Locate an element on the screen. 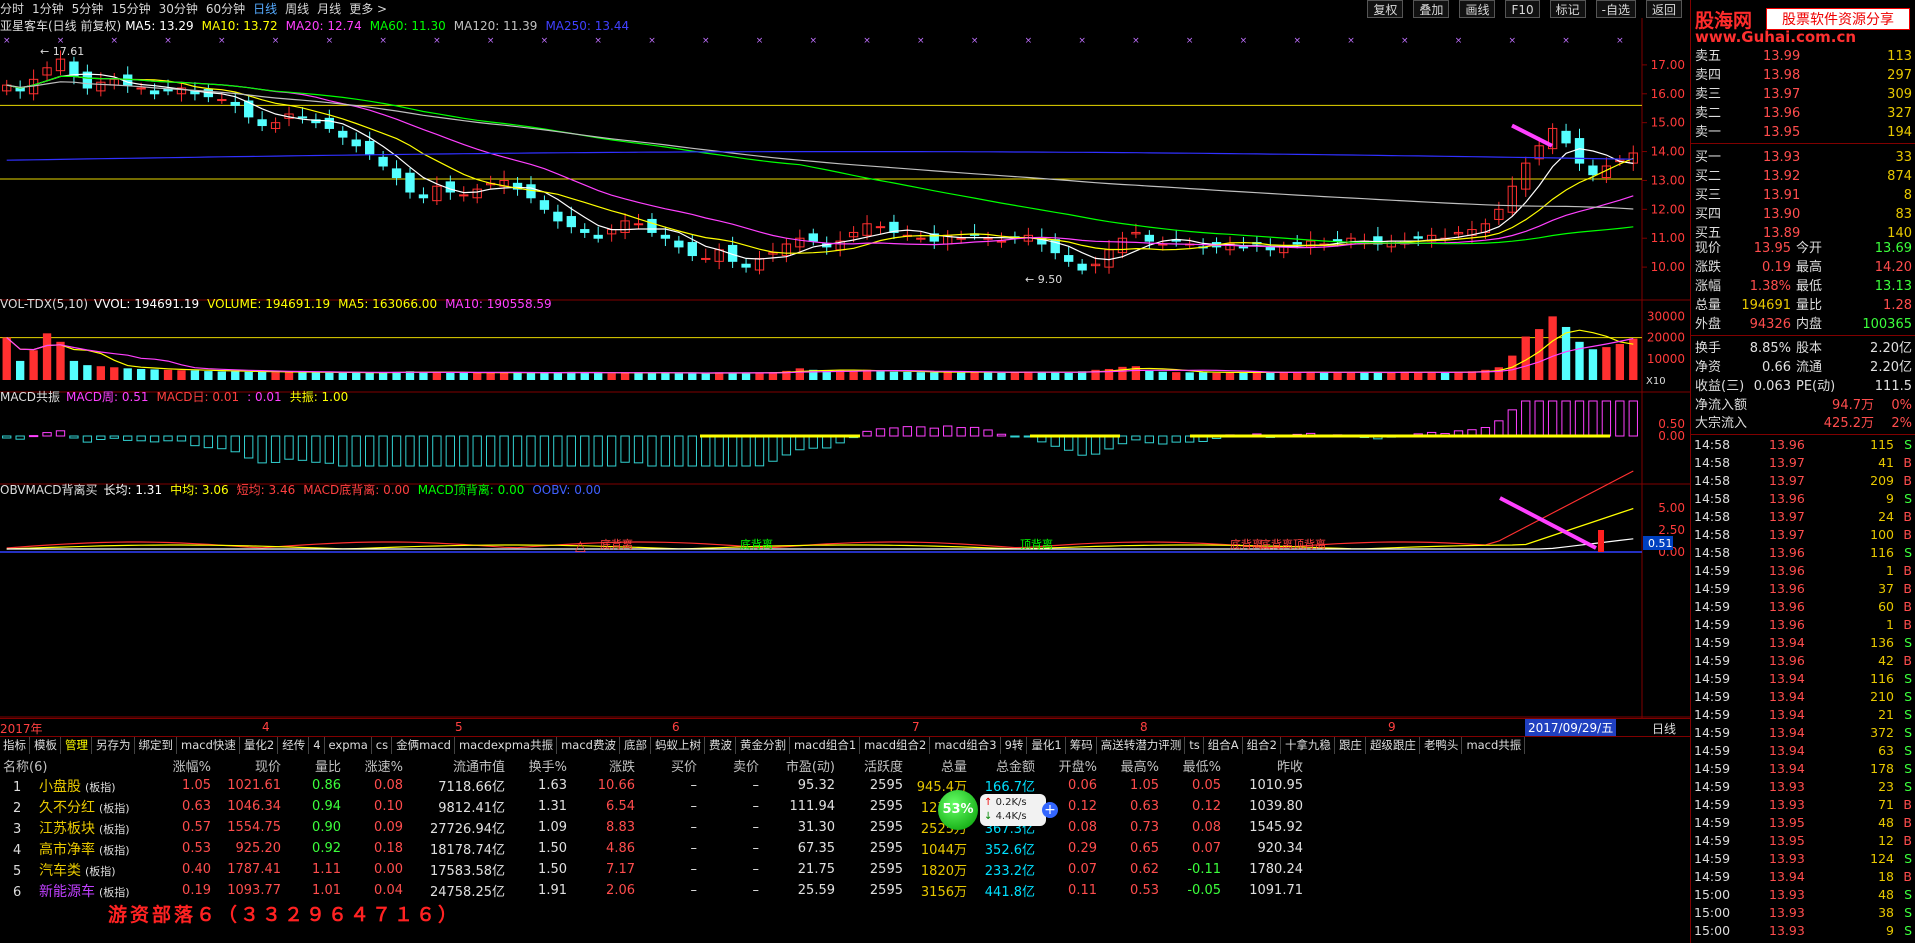 Image resolution: width=1915 pixels, height=943 pixels. indicator-tab-3: 另存为 is located at coordinates (114, 745).